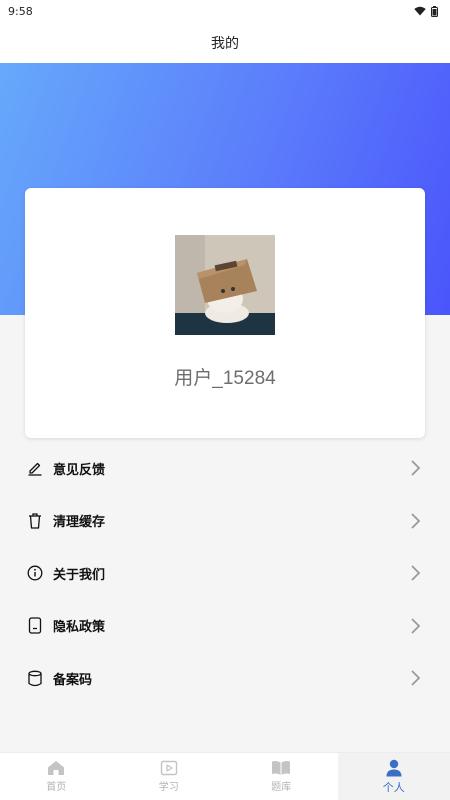 The height and width of the screenshot is (800, 450). I want to click on menu-item-record-code: 备案码, so click(225, 678).